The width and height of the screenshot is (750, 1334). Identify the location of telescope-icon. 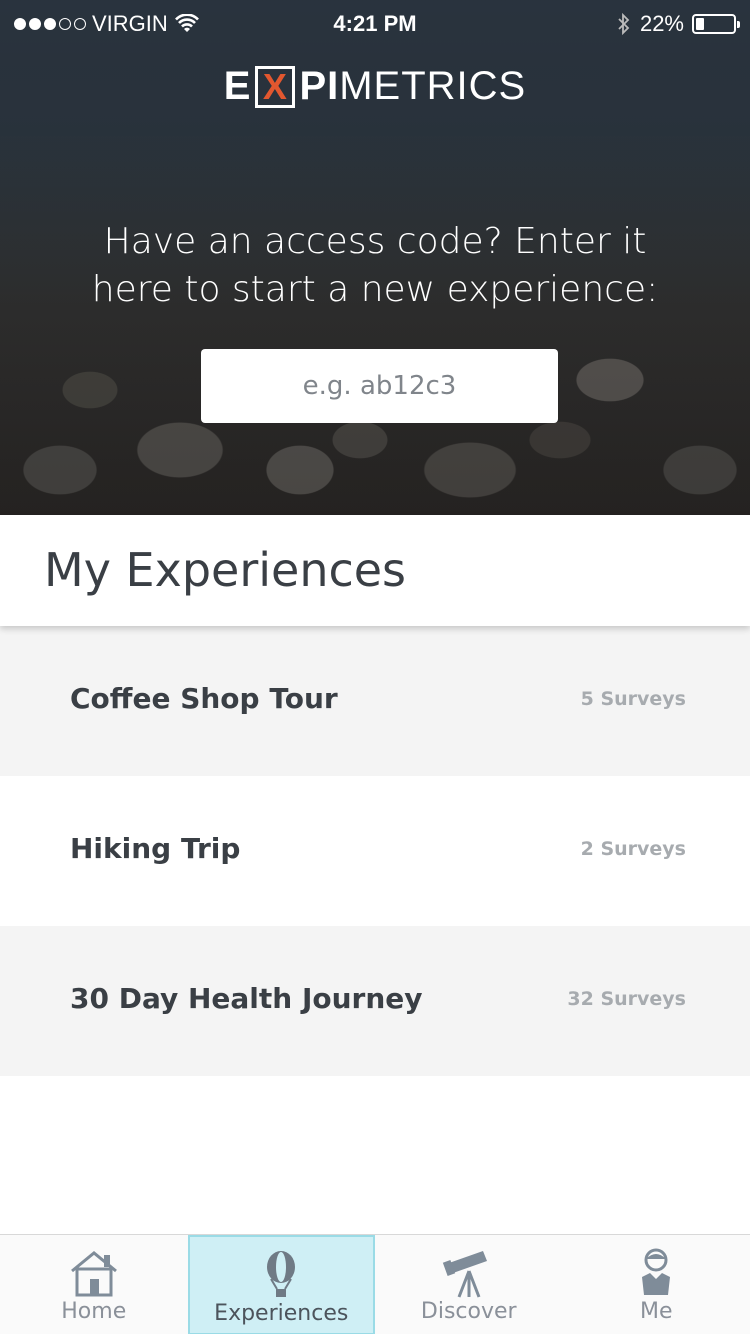
(464, 1274).